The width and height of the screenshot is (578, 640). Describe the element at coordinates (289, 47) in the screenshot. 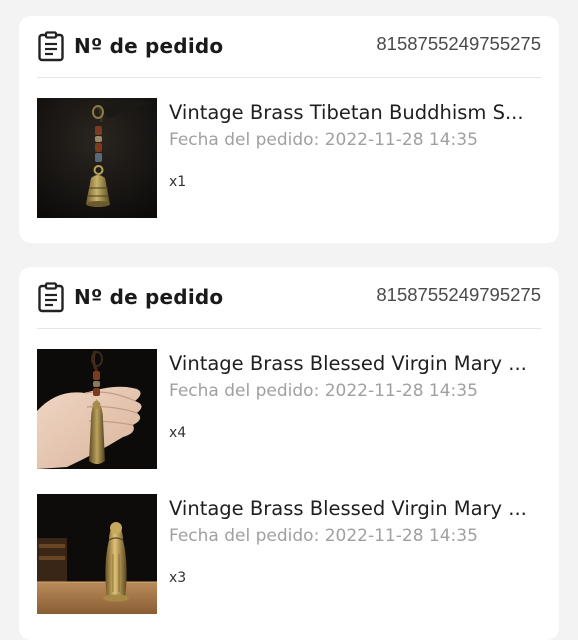

I see `order-header: Nº de pedido 8158755249755275` at that location.